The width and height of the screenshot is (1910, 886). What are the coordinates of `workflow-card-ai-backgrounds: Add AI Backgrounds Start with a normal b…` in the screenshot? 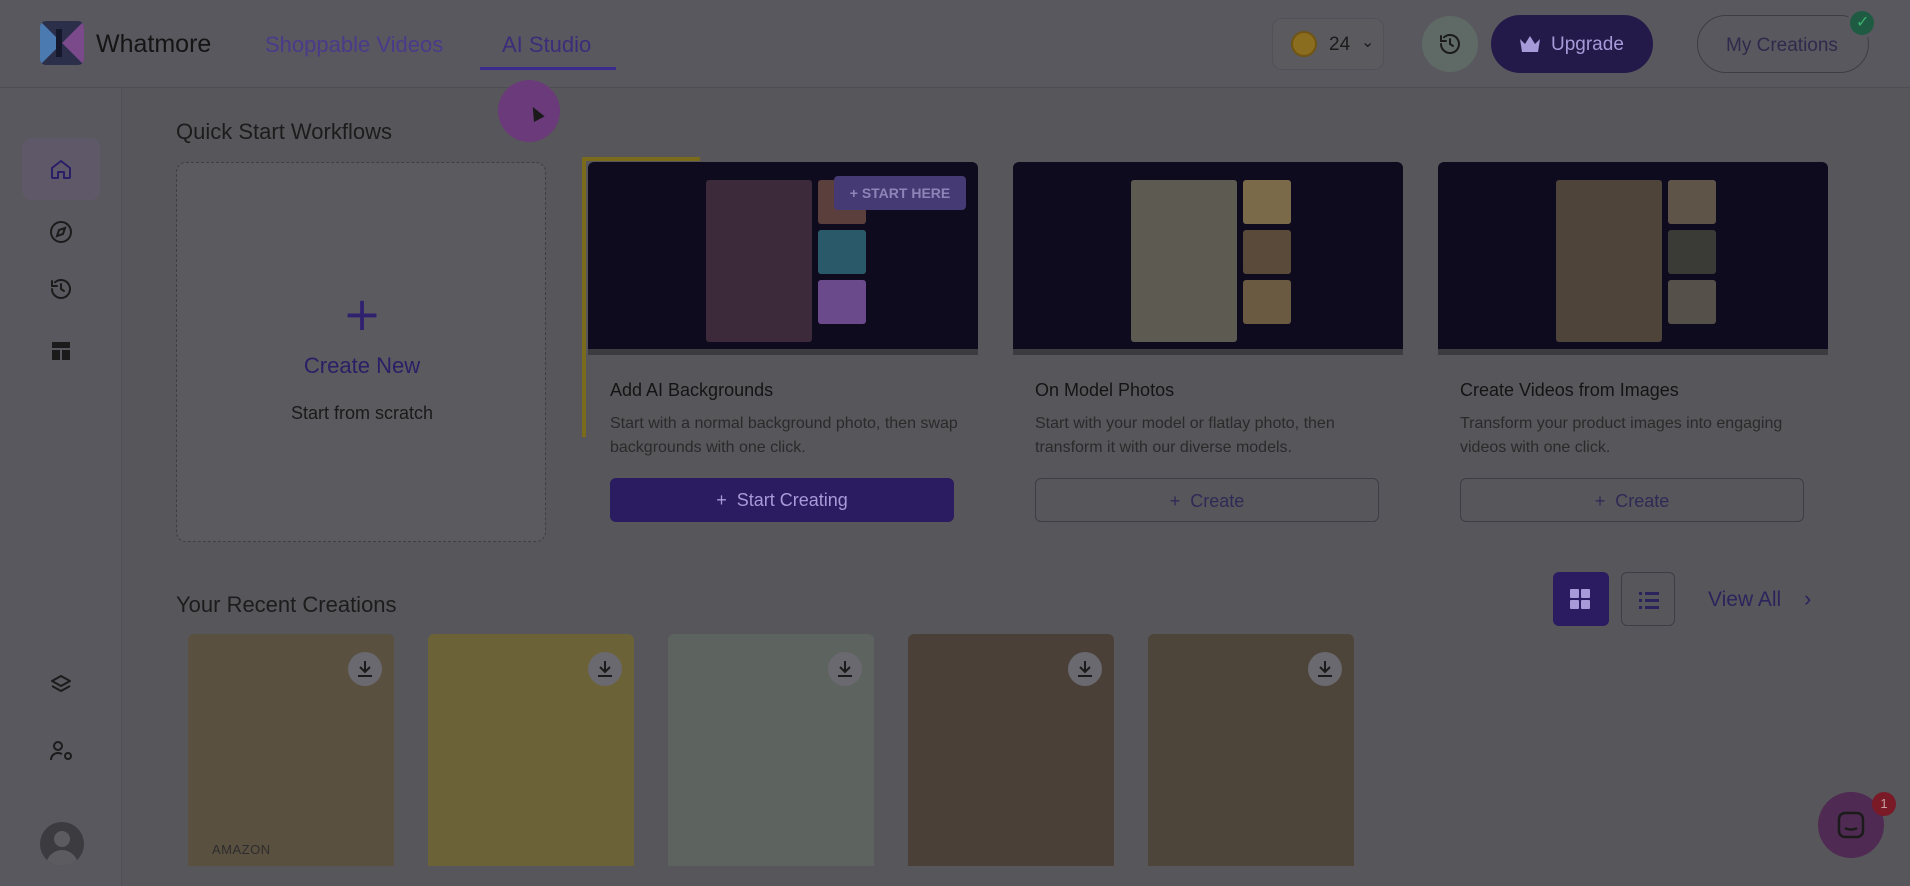 It's located at (783, 347).